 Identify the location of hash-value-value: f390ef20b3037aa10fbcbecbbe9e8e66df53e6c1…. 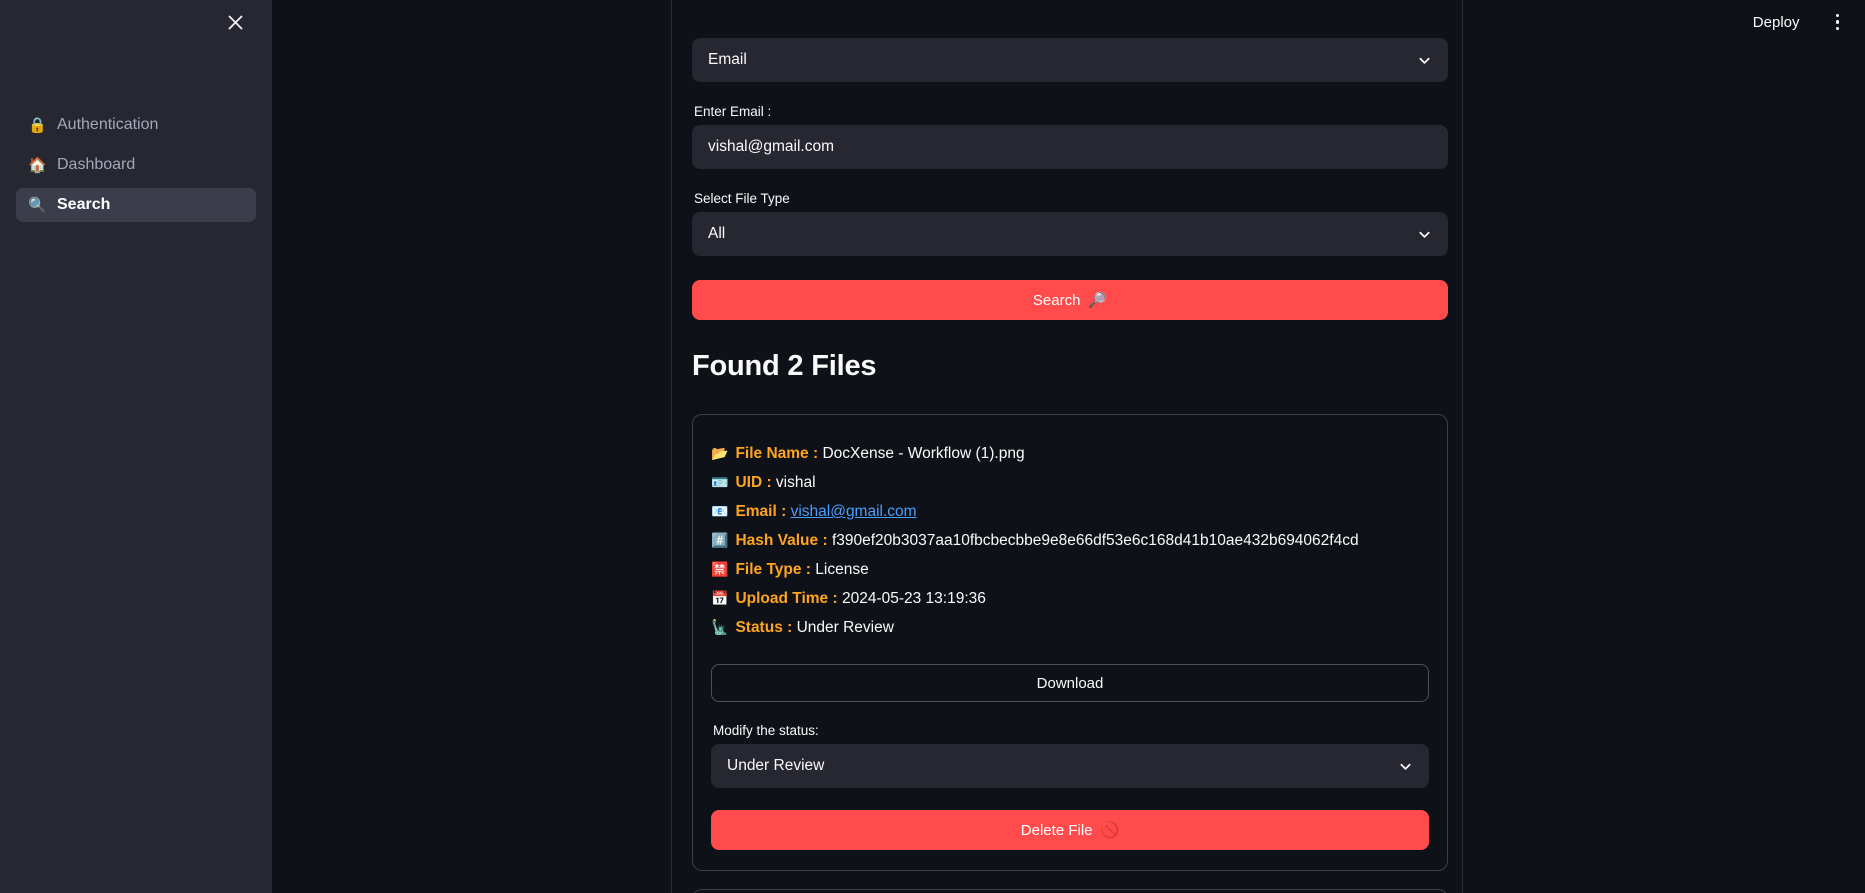
(1095, 540).